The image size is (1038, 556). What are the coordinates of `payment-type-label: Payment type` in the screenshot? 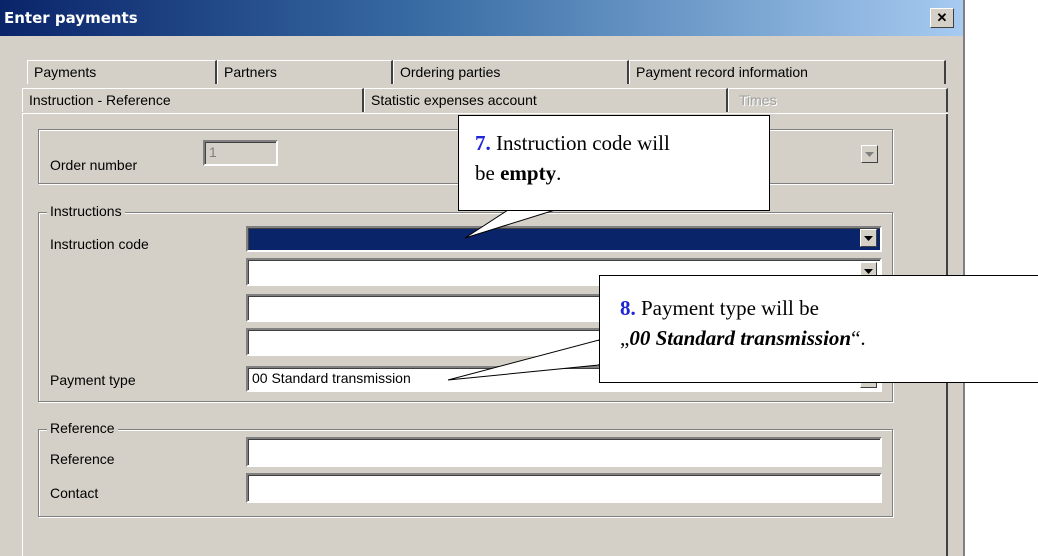 It's located at (93, 380).